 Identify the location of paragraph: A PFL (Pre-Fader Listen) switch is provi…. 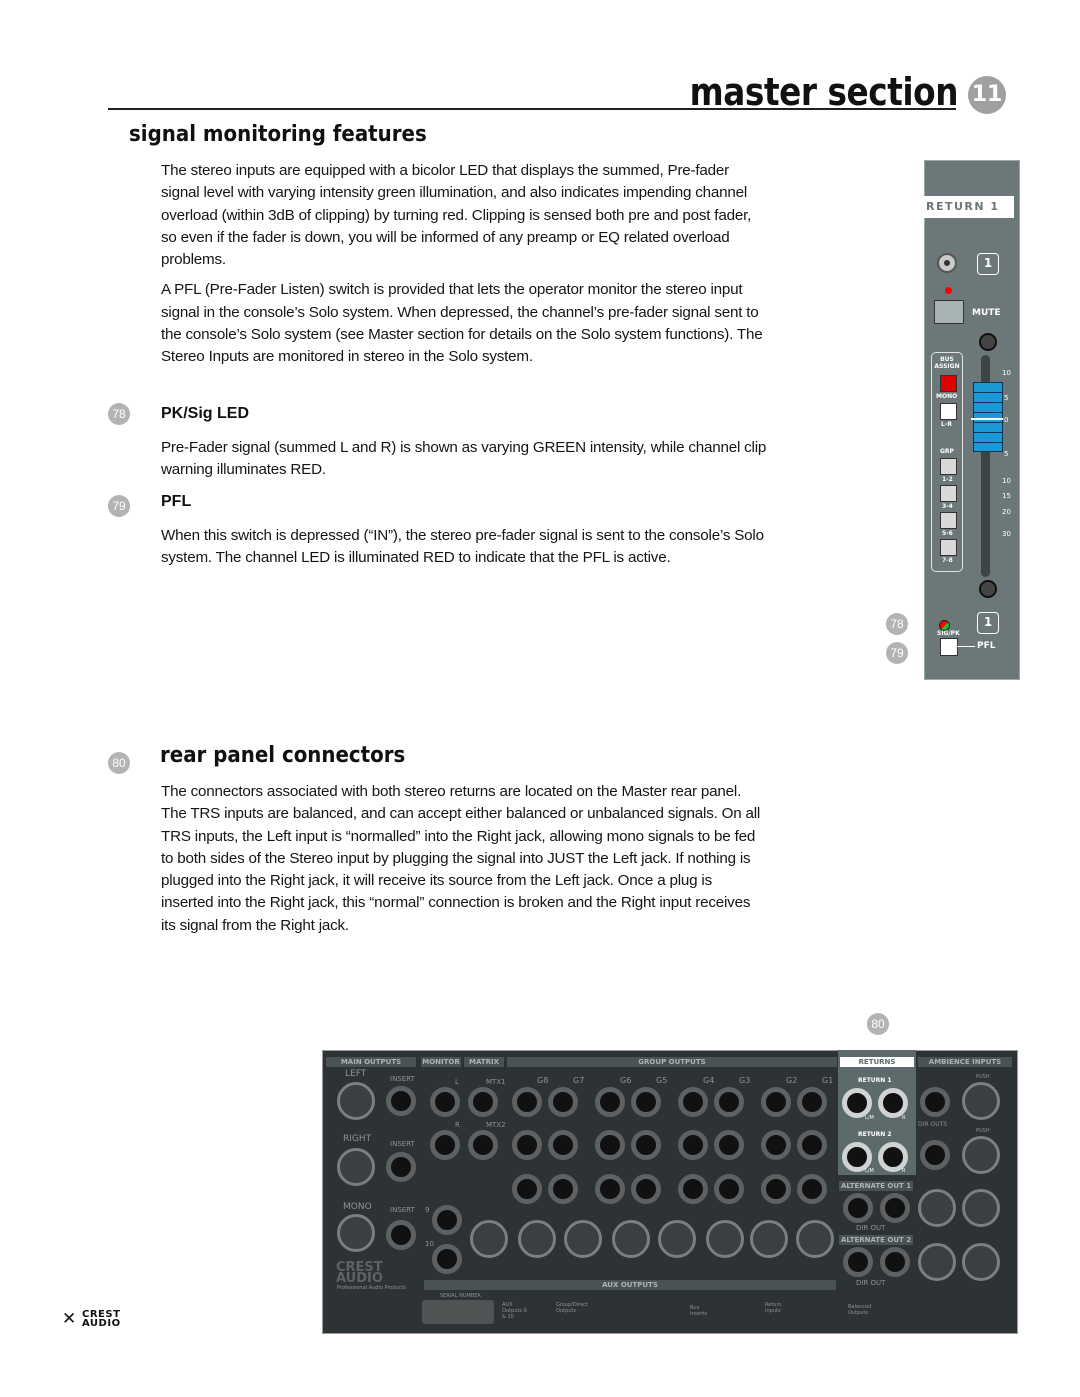
(462, 323).